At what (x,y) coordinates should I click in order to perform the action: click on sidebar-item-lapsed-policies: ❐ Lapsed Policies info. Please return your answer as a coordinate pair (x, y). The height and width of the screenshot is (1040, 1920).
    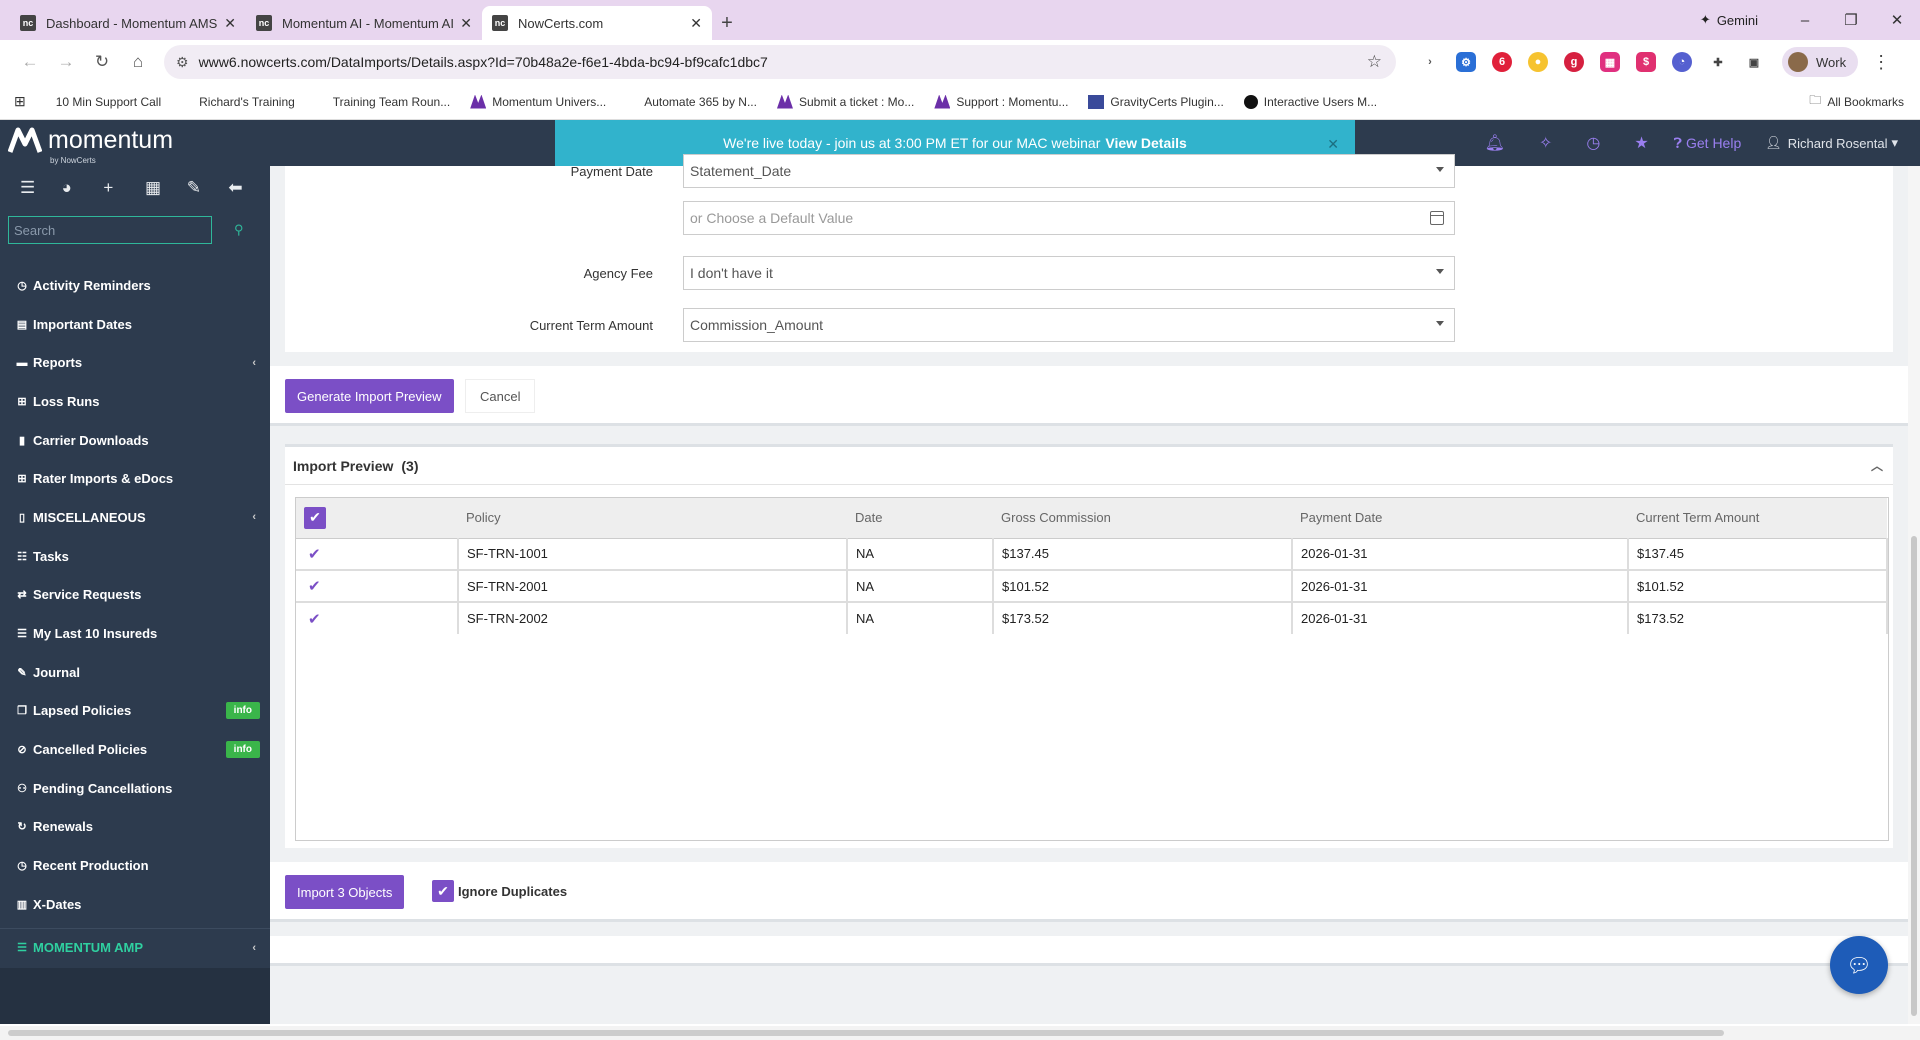
    Looking at the image, I should click on (135, 711).